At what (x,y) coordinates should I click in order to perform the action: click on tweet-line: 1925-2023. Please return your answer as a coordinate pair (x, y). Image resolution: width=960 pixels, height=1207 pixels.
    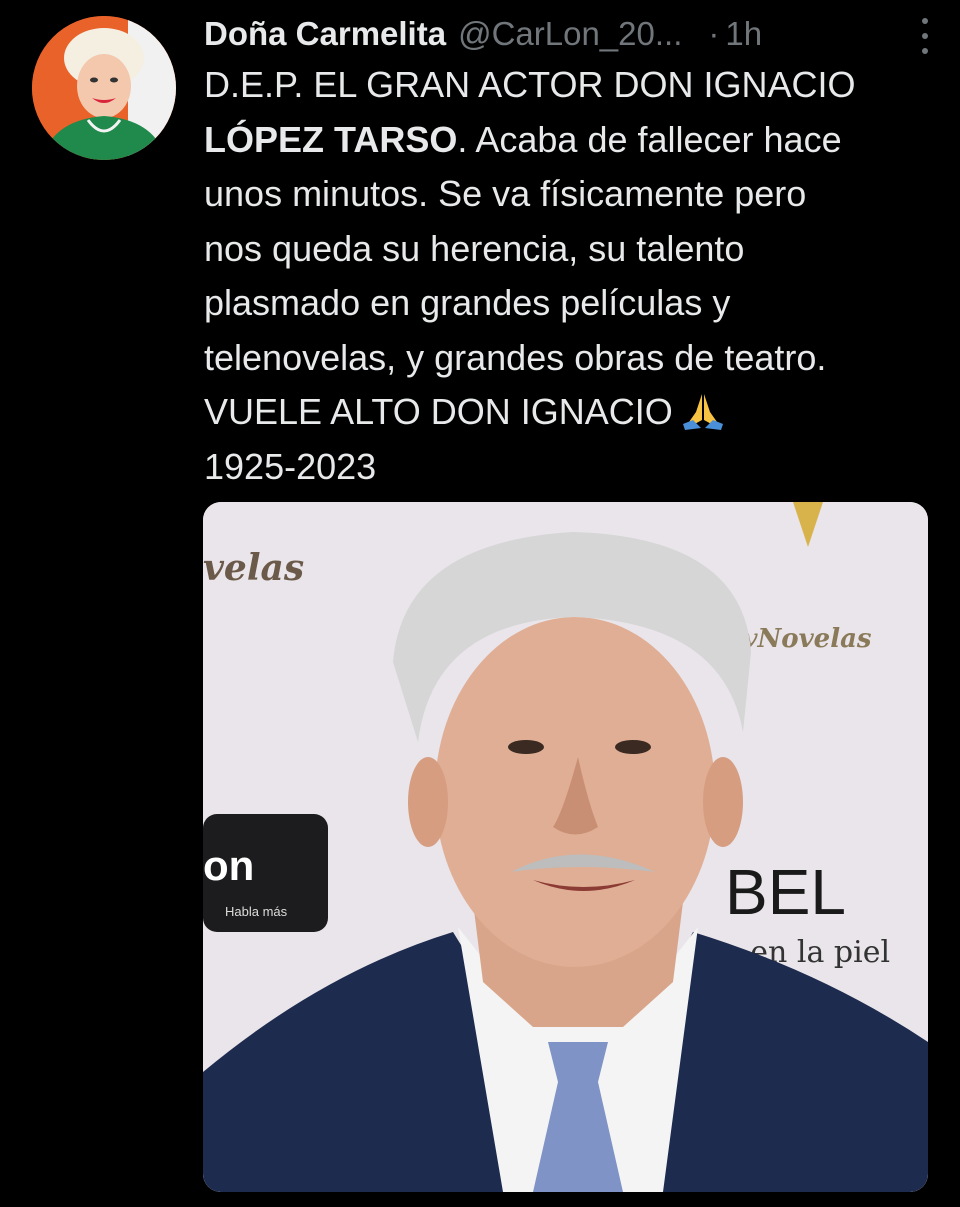
    Looking at the image, I should click on (290, 466).